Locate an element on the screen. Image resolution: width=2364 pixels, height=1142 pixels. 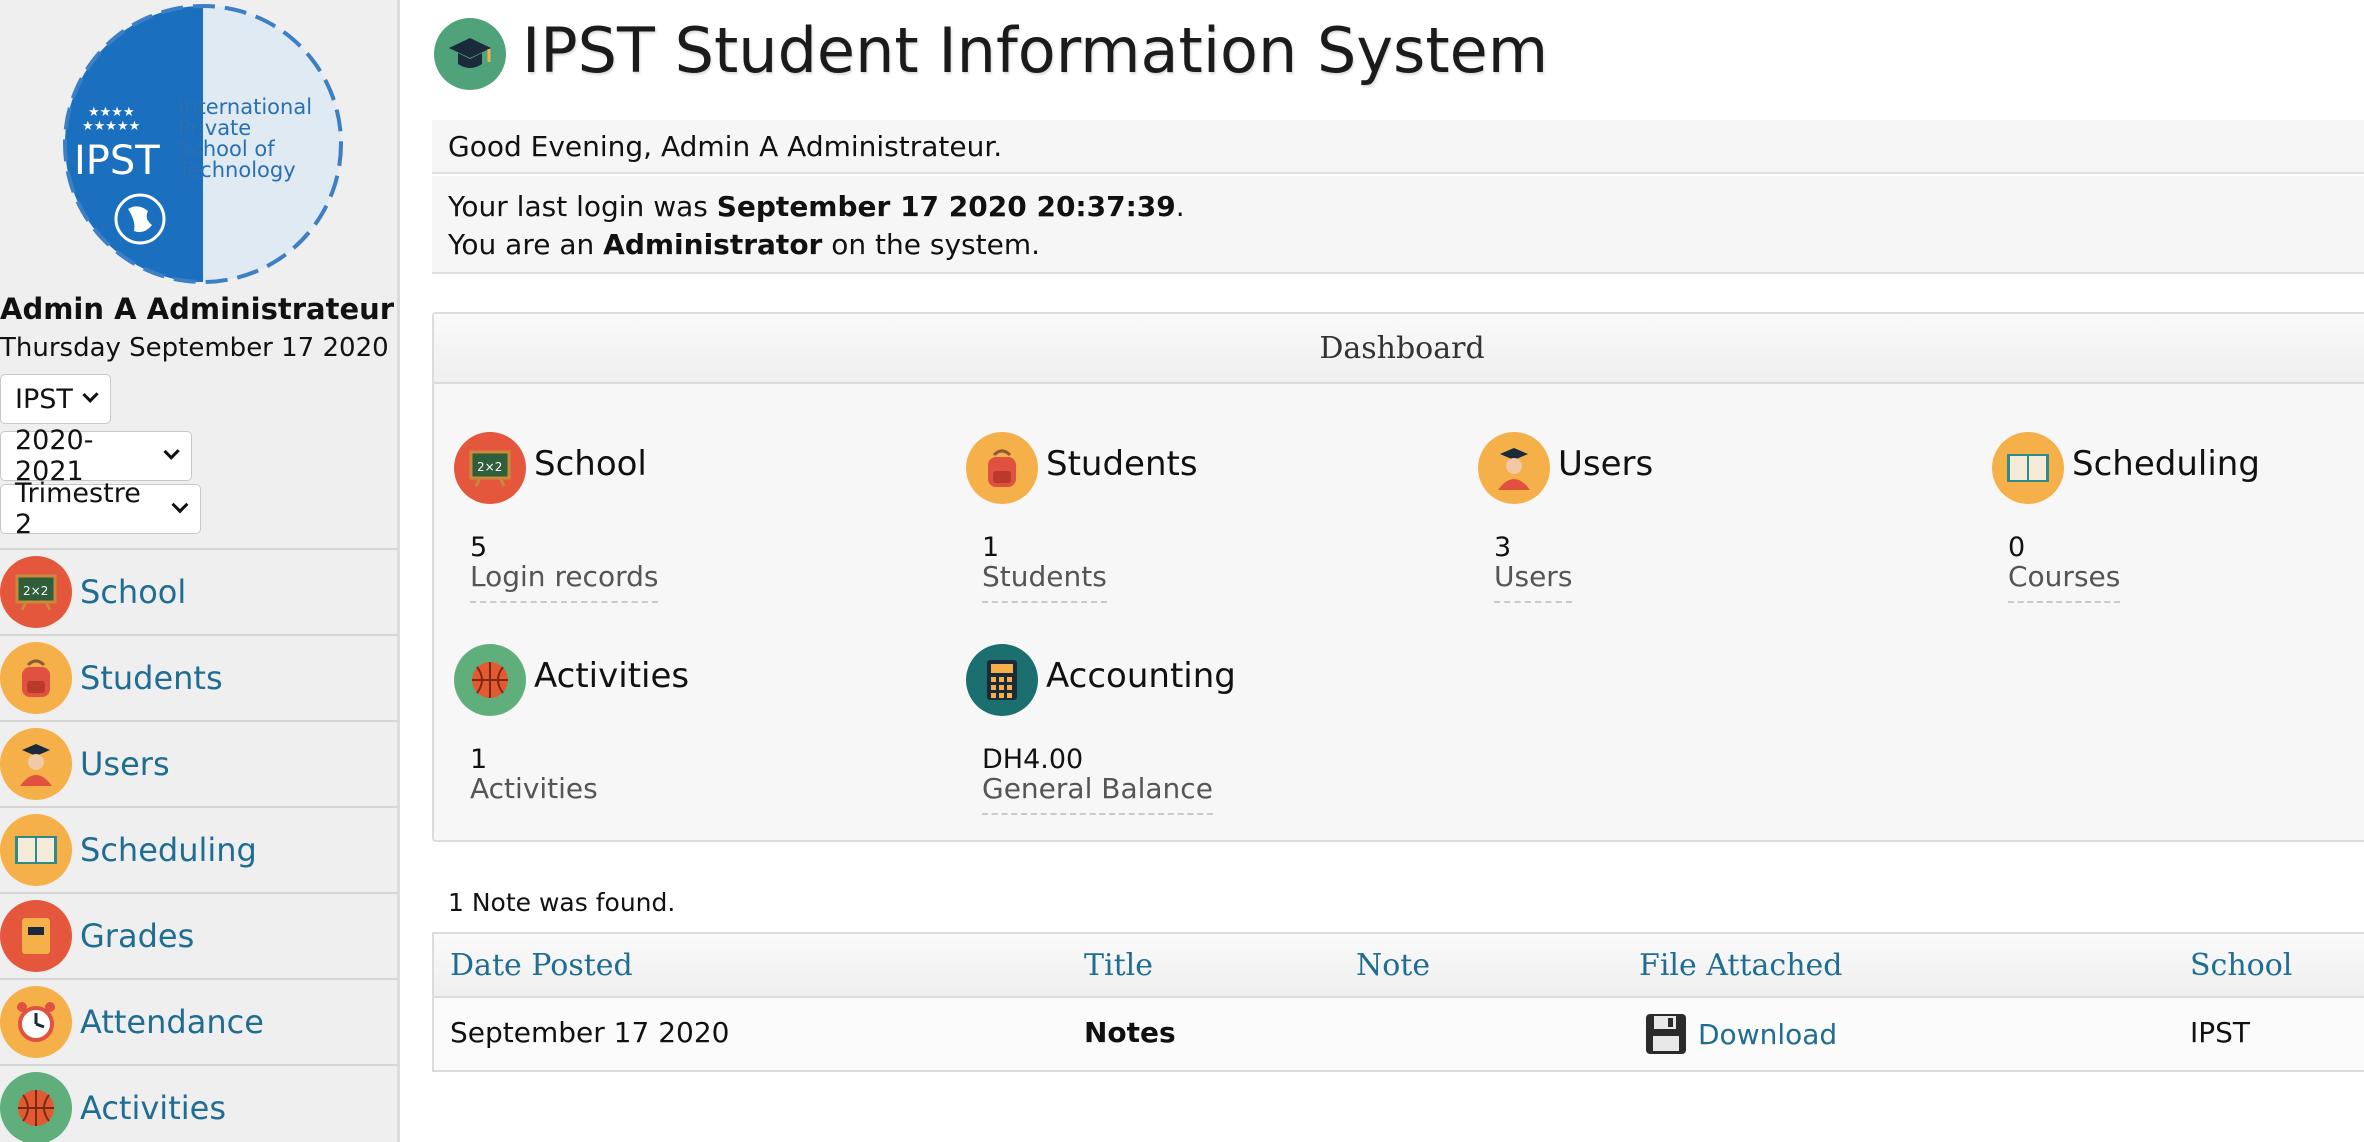
dashboard-tile-users: Users 3 Users is located at coordinates (1698, 532).